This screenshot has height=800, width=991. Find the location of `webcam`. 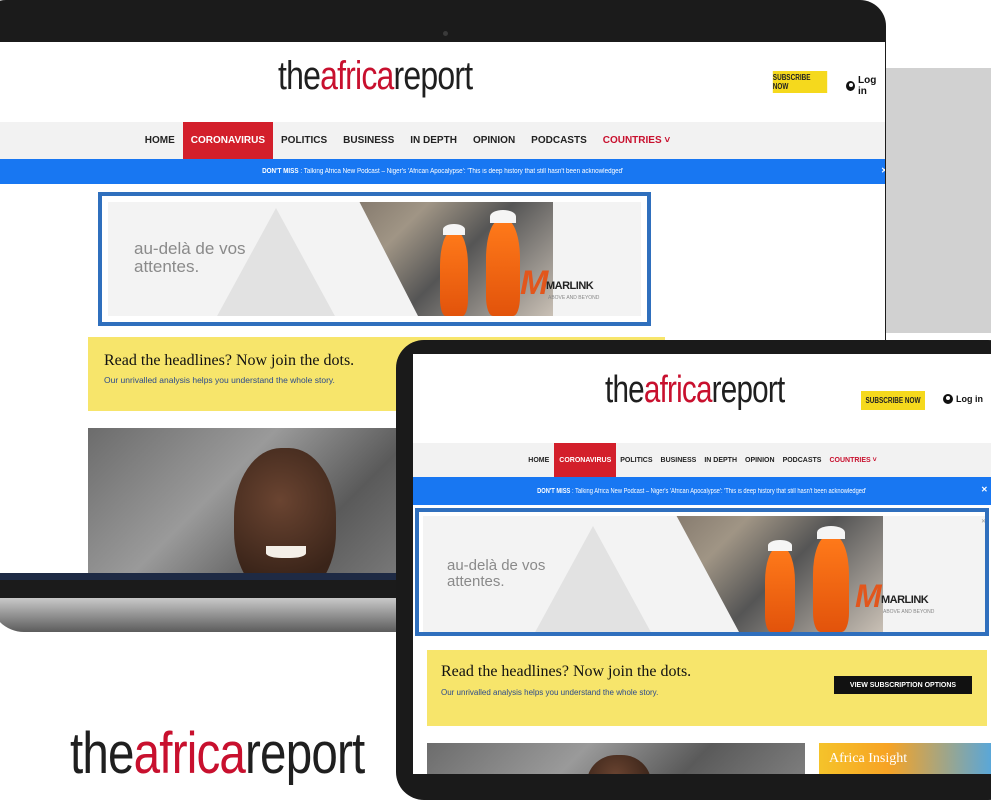

webcam is located at coordinates (445, 33).